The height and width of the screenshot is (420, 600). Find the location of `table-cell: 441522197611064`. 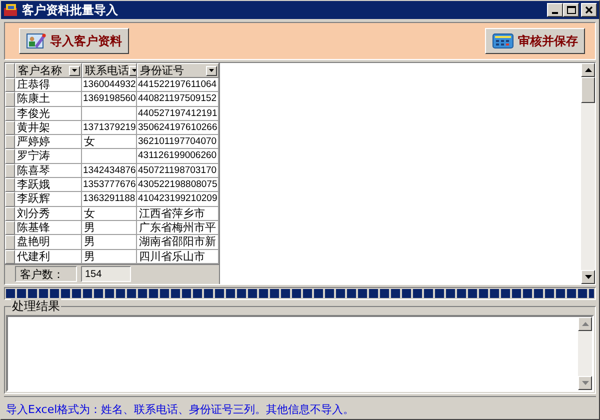

table-cell: 441522197611064 is located at coordinates (178, 85).